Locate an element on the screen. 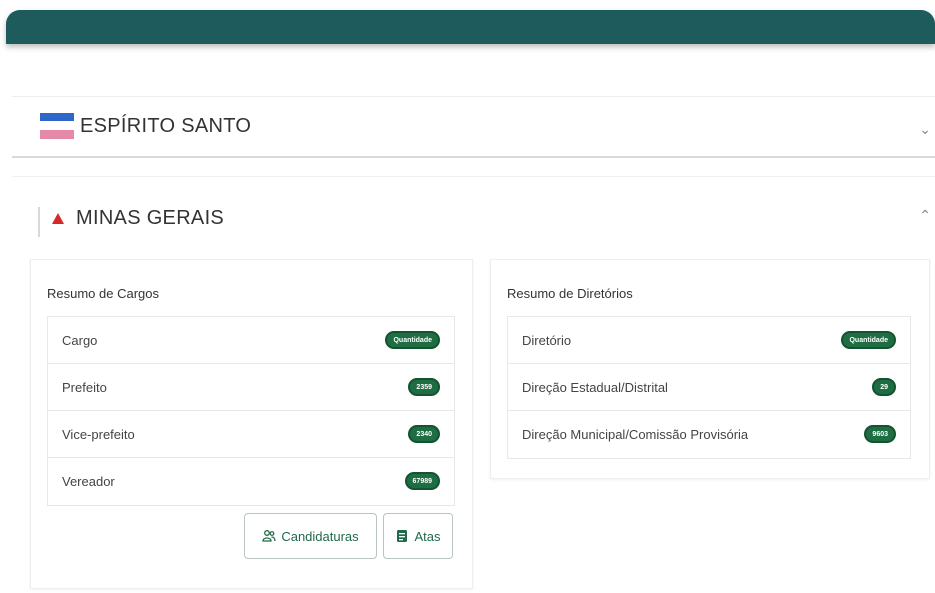 Image resolution: width=935 pixels, height=593 pixels. minas-gerais-flag-icon is located at coordinates (58, 218).